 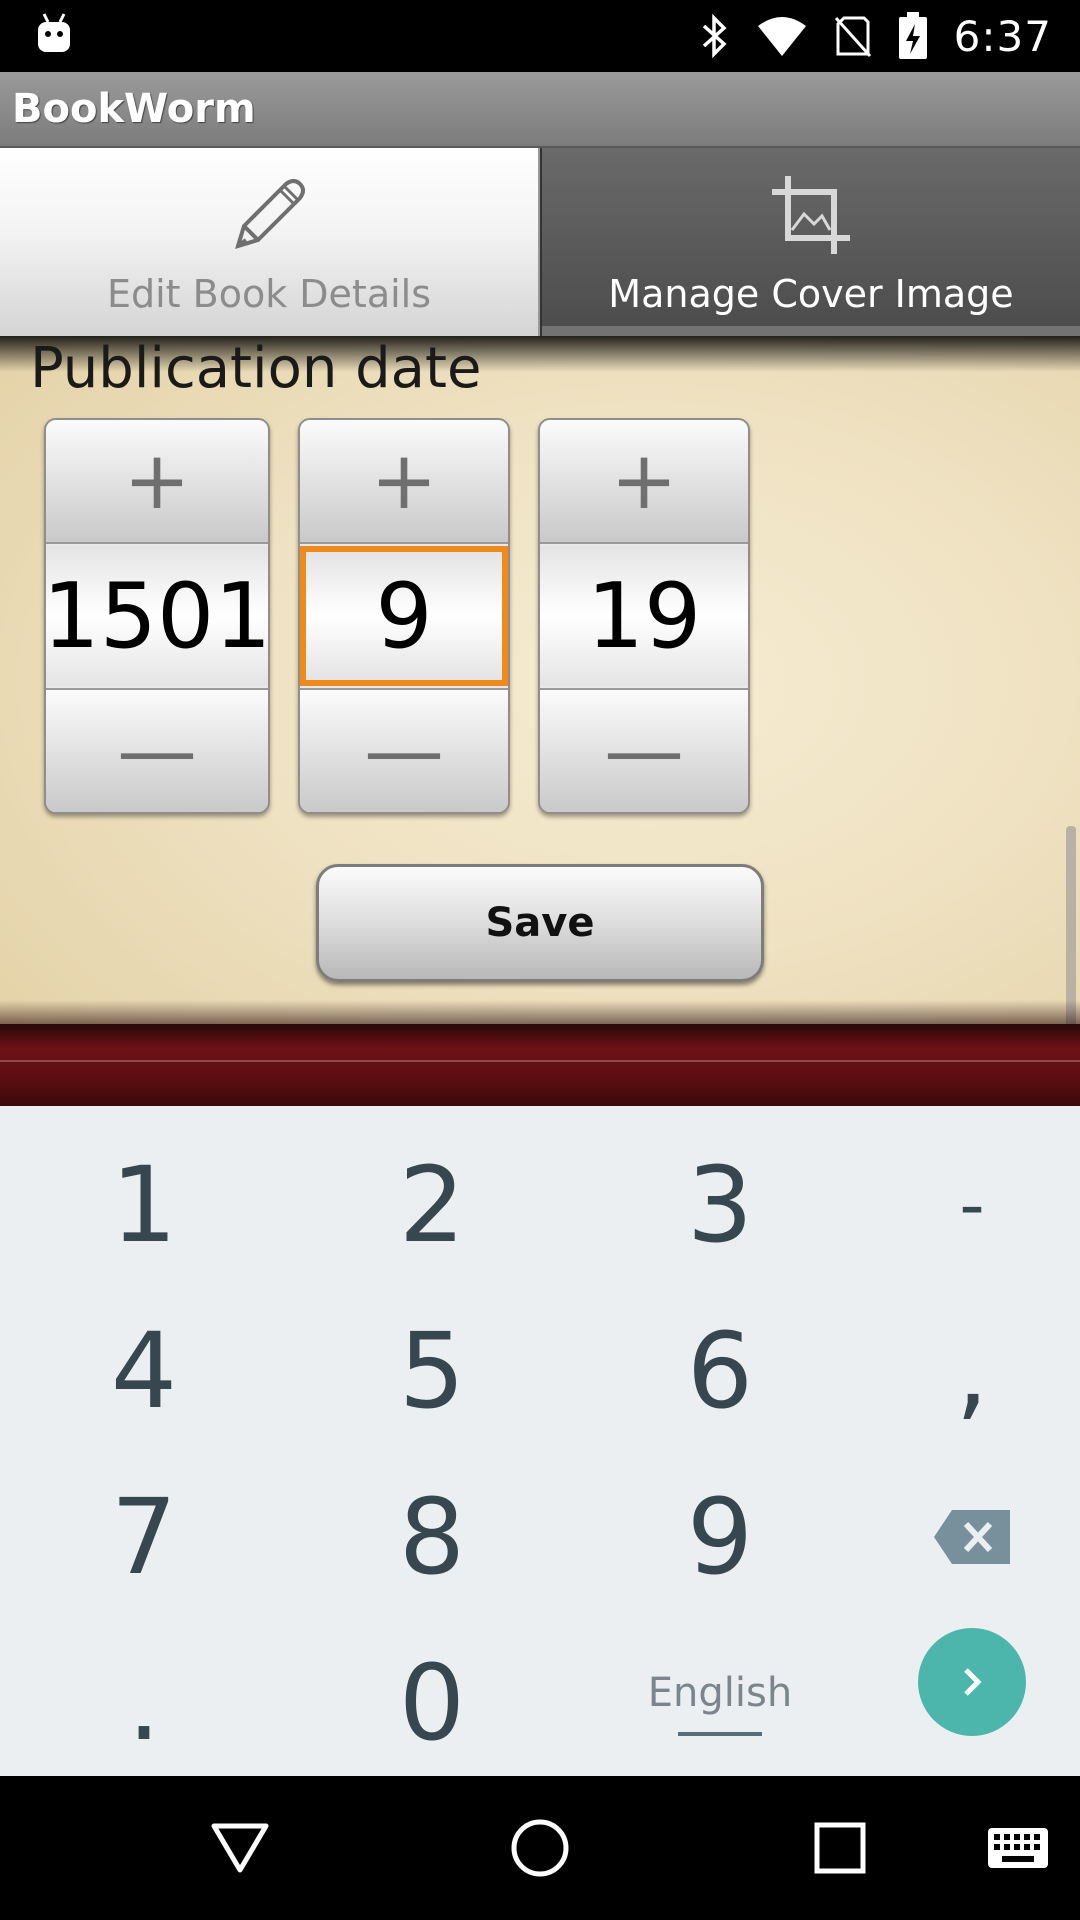 I want to click on pencil-icon, so click(x=270, y=214).